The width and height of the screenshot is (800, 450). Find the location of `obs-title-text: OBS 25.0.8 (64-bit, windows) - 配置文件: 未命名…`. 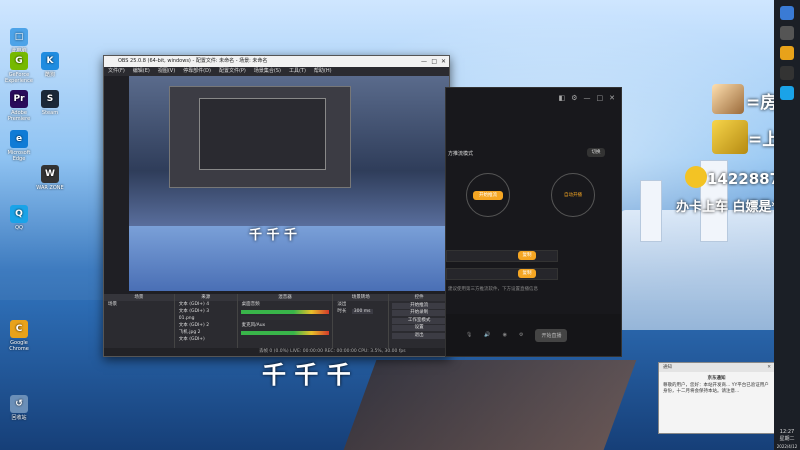

obs-title-text: OBS 25.0.8 (64-bit, windows) - 配置文件: 未命名… is located at coordinates (193, 61).